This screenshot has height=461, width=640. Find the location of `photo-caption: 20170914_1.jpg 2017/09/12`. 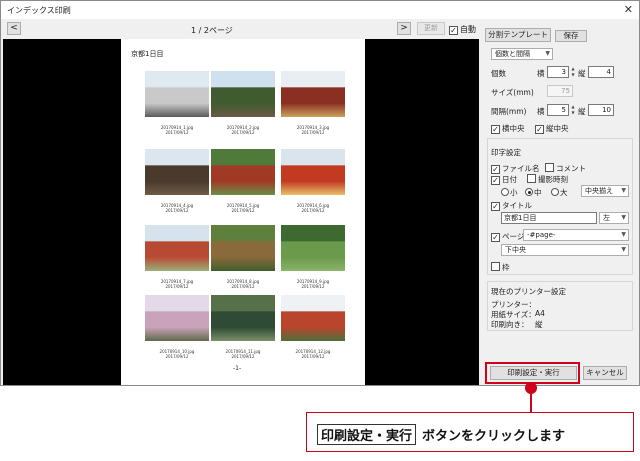

photo-caption: 20170914_1.jpg 2017/09/12 is located at coordinates (177, 130).